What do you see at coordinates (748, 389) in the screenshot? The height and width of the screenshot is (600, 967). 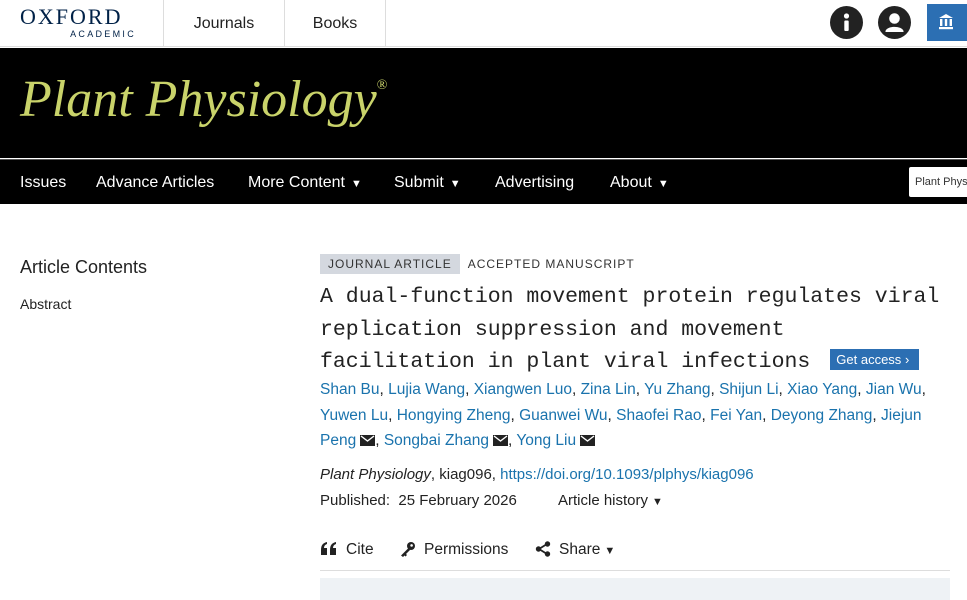 I see `author-link: Shijun Li` at bounding box center [748, 389].